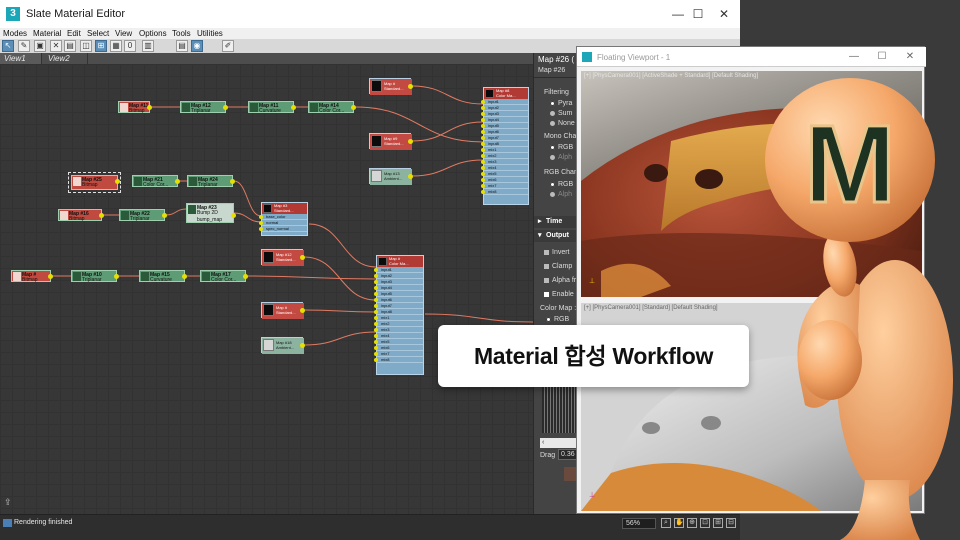  What do you see at coordinates (153, 33) in the screenshot?
I see `menu-options: Options` at bounding box center [153, 33].